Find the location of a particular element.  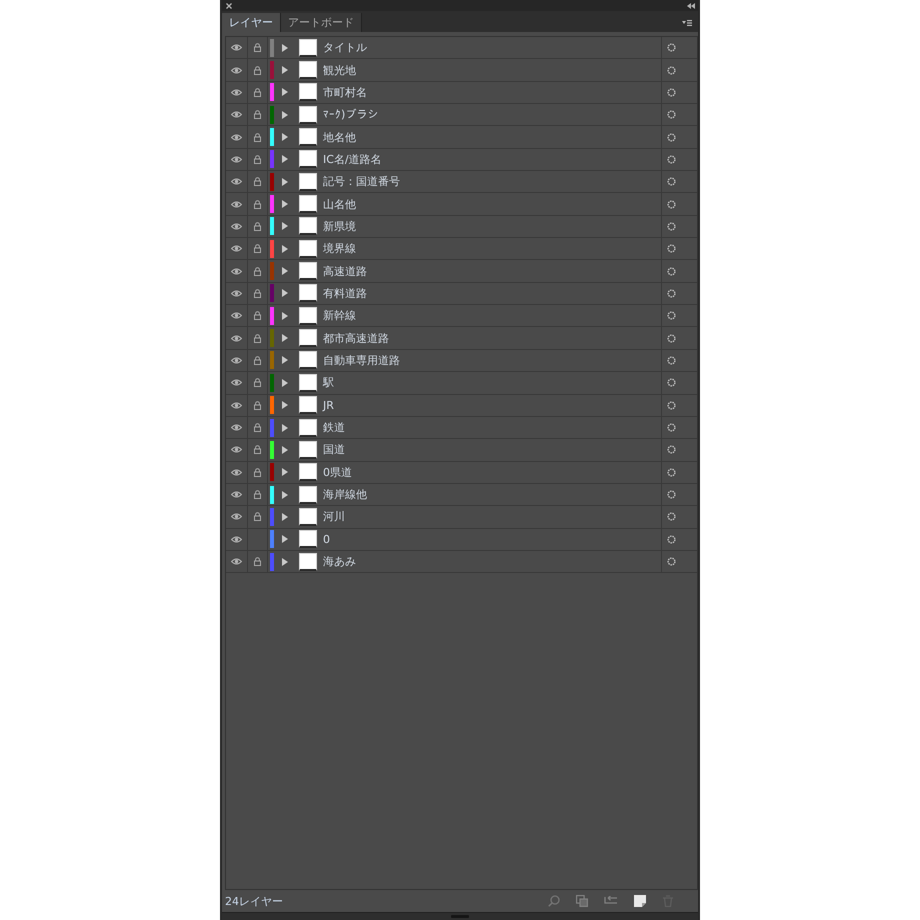

layer-row: 記号：国道番号 is located at coordinates (461, 182).